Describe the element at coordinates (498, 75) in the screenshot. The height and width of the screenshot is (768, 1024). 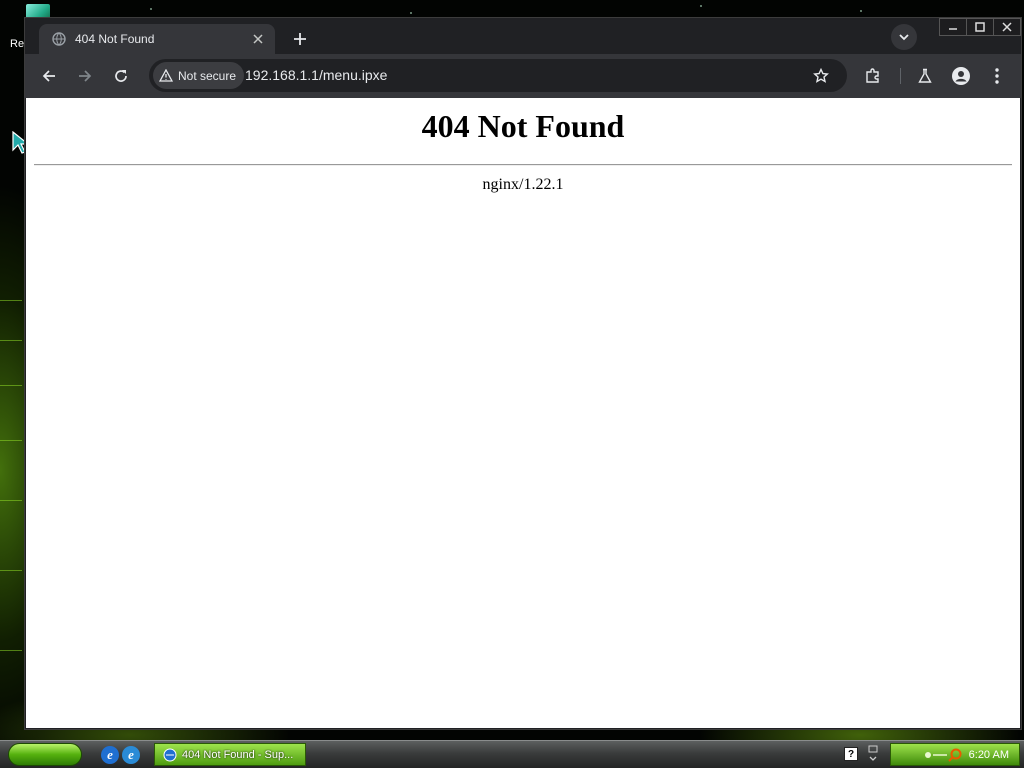
I see `address-bar: Not secure 192.168.1.1/menu.ipxe` at that location.